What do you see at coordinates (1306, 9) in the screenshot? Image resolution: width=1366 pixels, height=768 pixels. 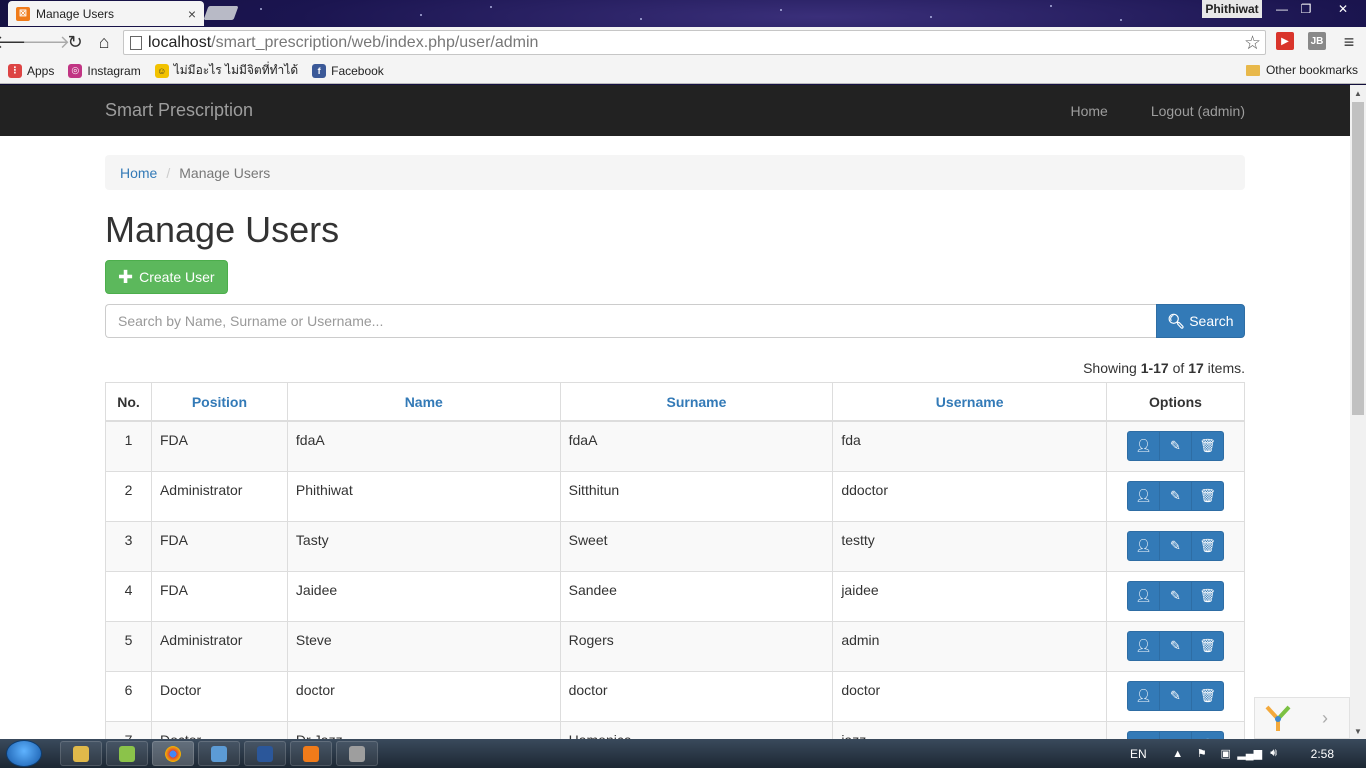 I see `restore-icon: ❐` at bounding box center [1306, 9].